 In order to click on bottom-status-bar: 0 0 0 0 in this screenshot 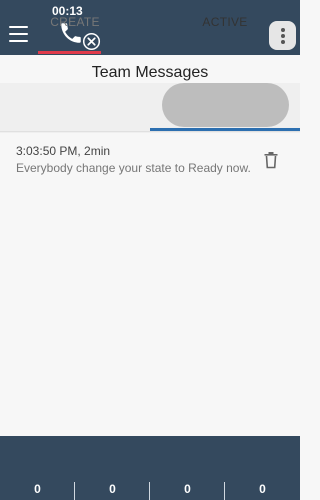, I will do `click(150, 468)`.